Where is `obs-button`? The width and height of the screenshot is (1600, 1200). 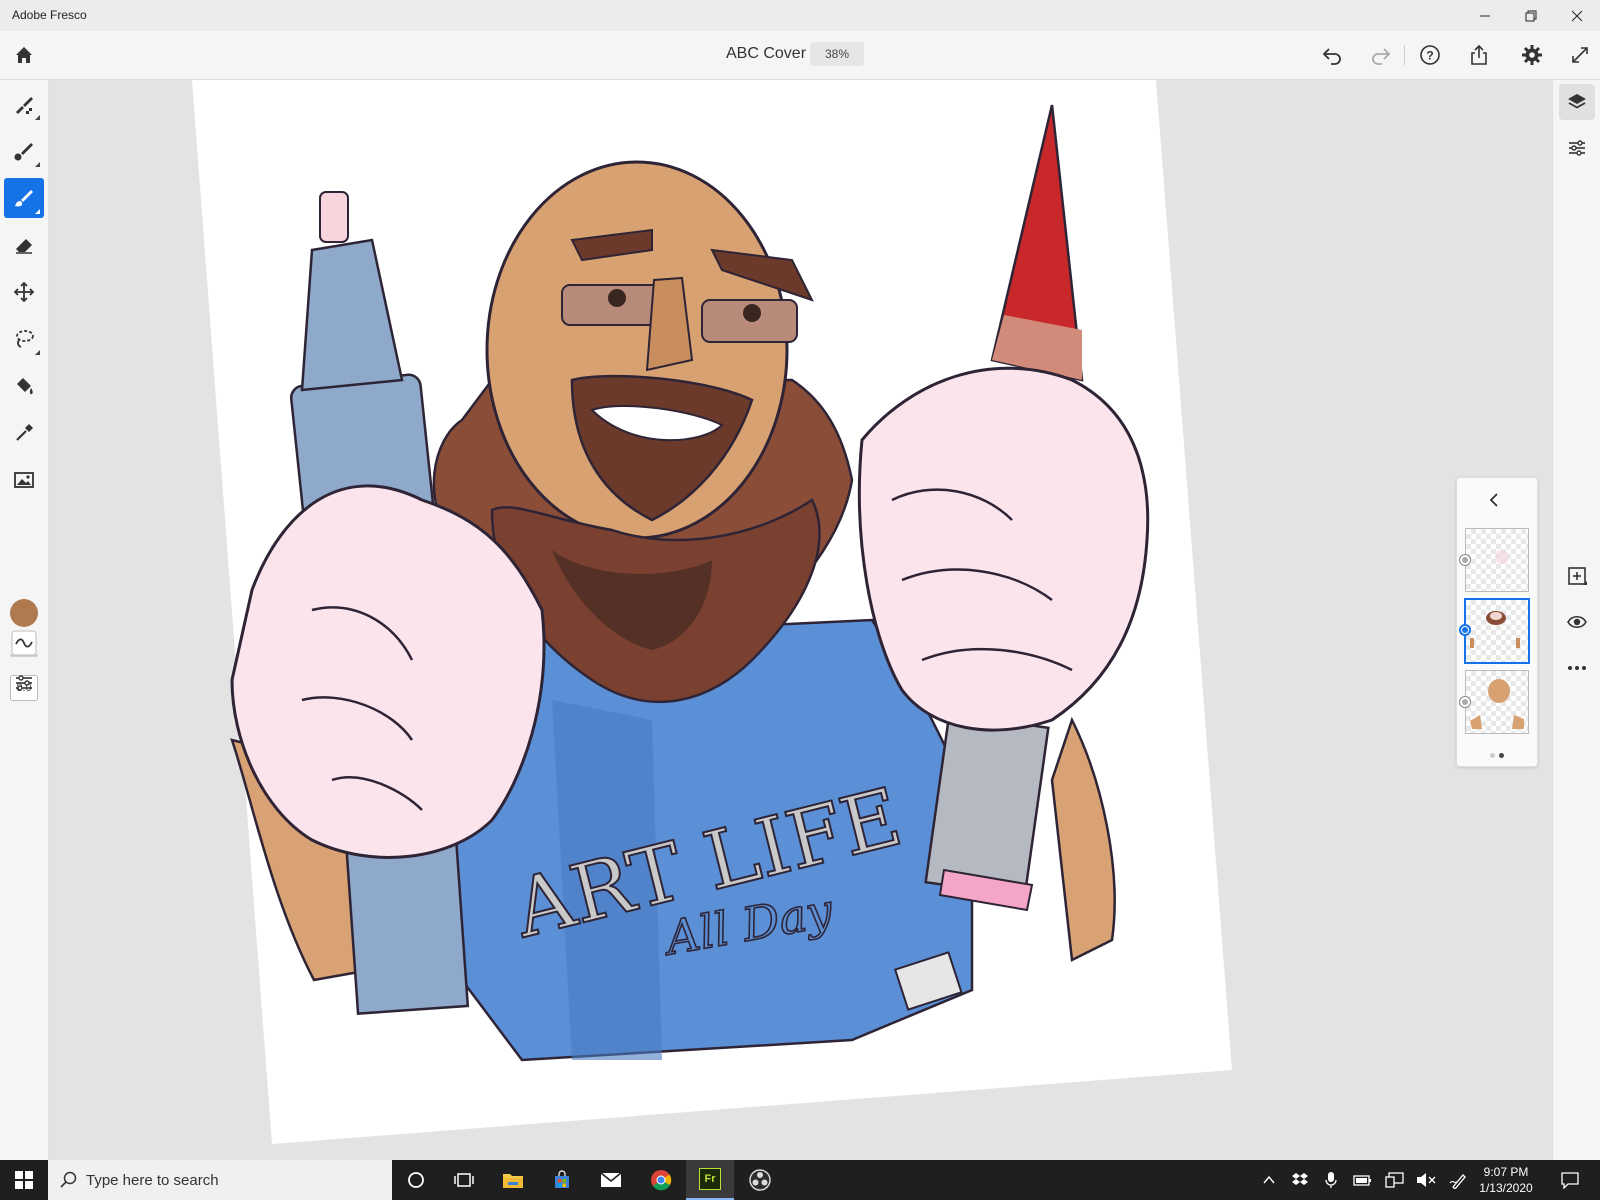
obs-button is located at coordinates (760, 1180).